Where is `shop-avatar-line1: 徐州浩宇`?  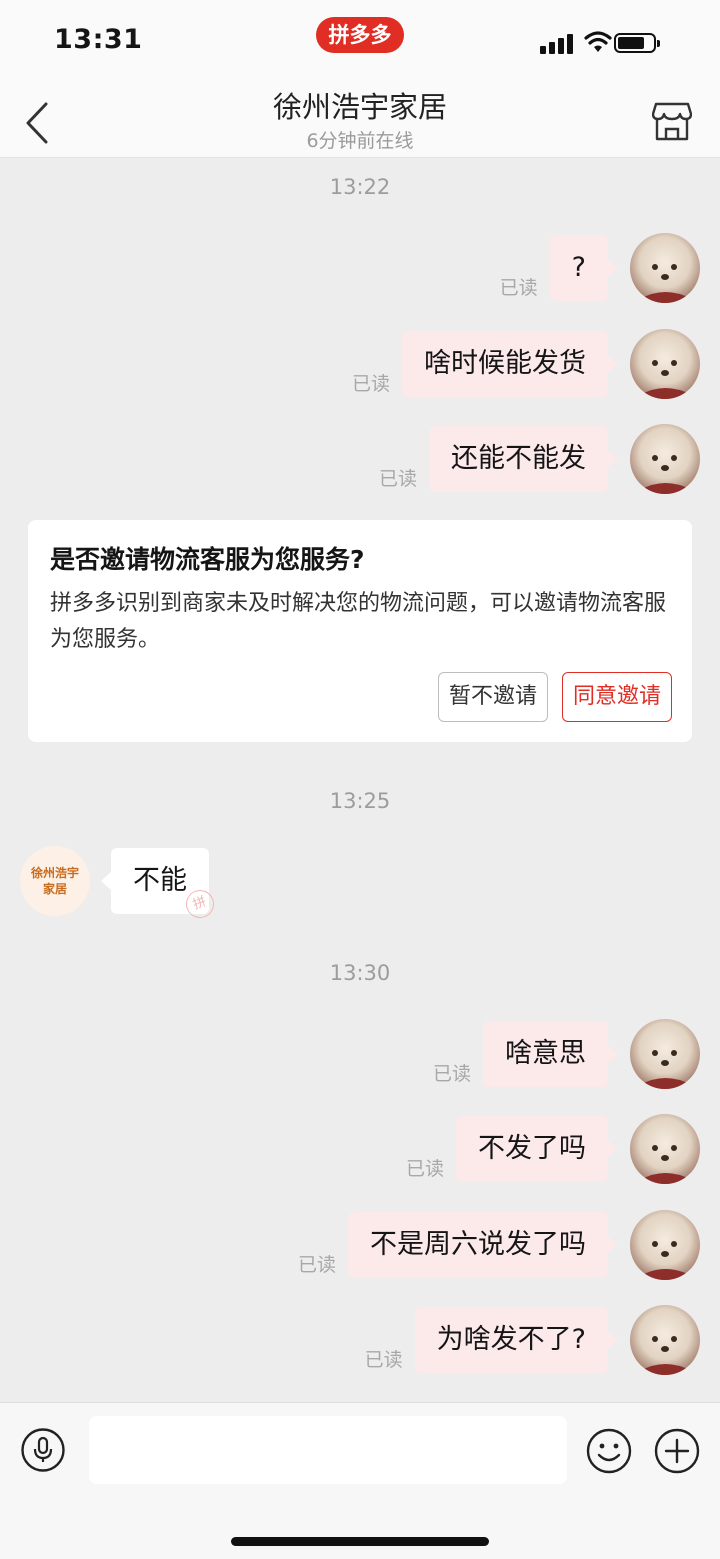 shop-avatar-line1: 徐州浩宇 is located at coordinates (54, 873).